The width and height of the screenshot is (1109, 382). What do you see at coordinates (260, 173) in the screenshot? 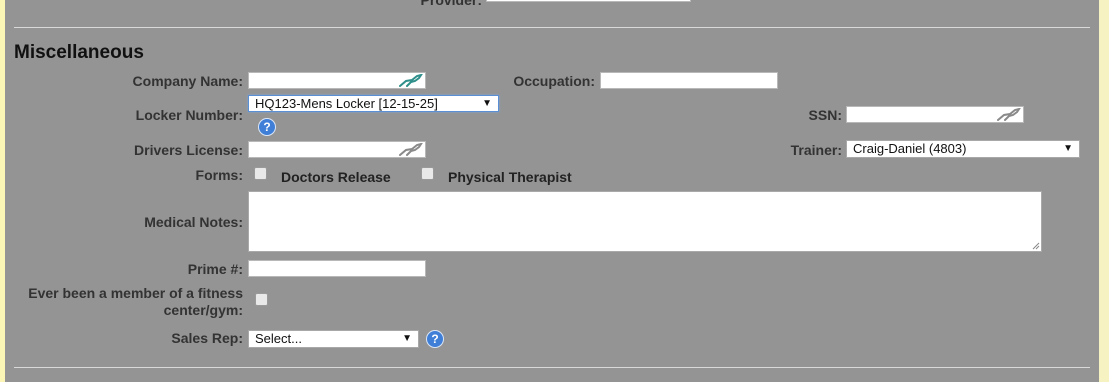
I see `doctors-release-checkbox` at bounding box center [260, 173].